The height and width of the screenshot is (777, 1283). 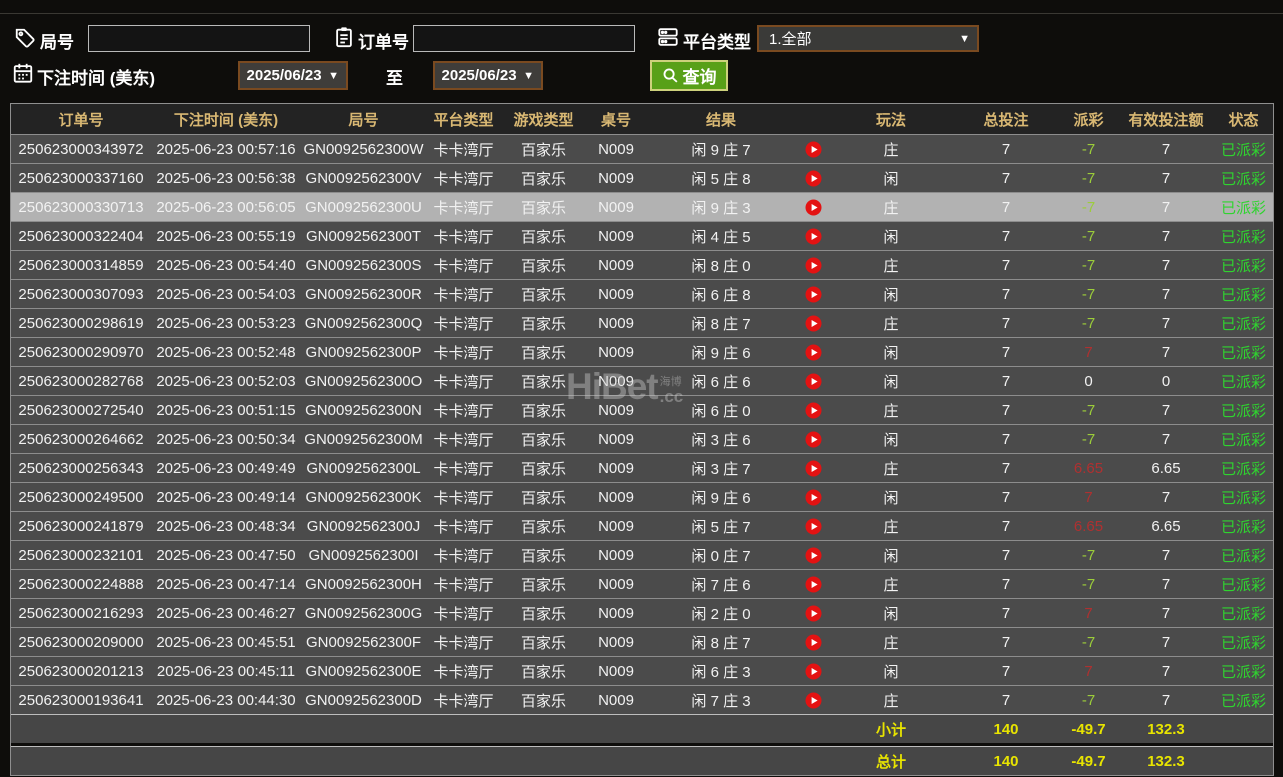 I want to click on order-number-cell: 250623000298619, so click(x=81, y=323).